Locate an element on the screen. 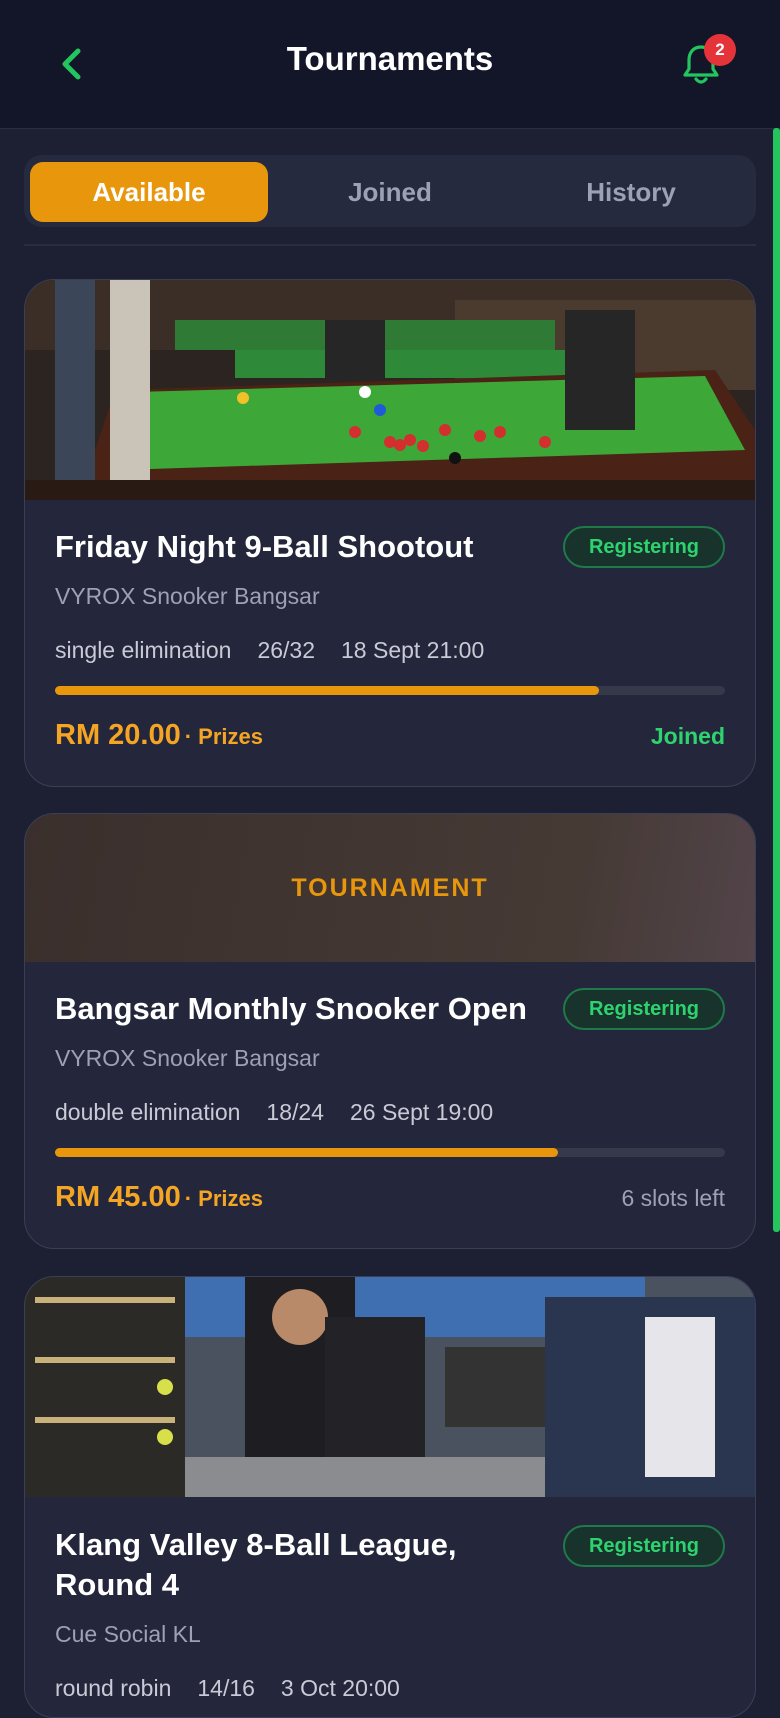 This screenshot has height=1718, width=780. slots-count: 14/16 is located at coordinates (226, 1688).